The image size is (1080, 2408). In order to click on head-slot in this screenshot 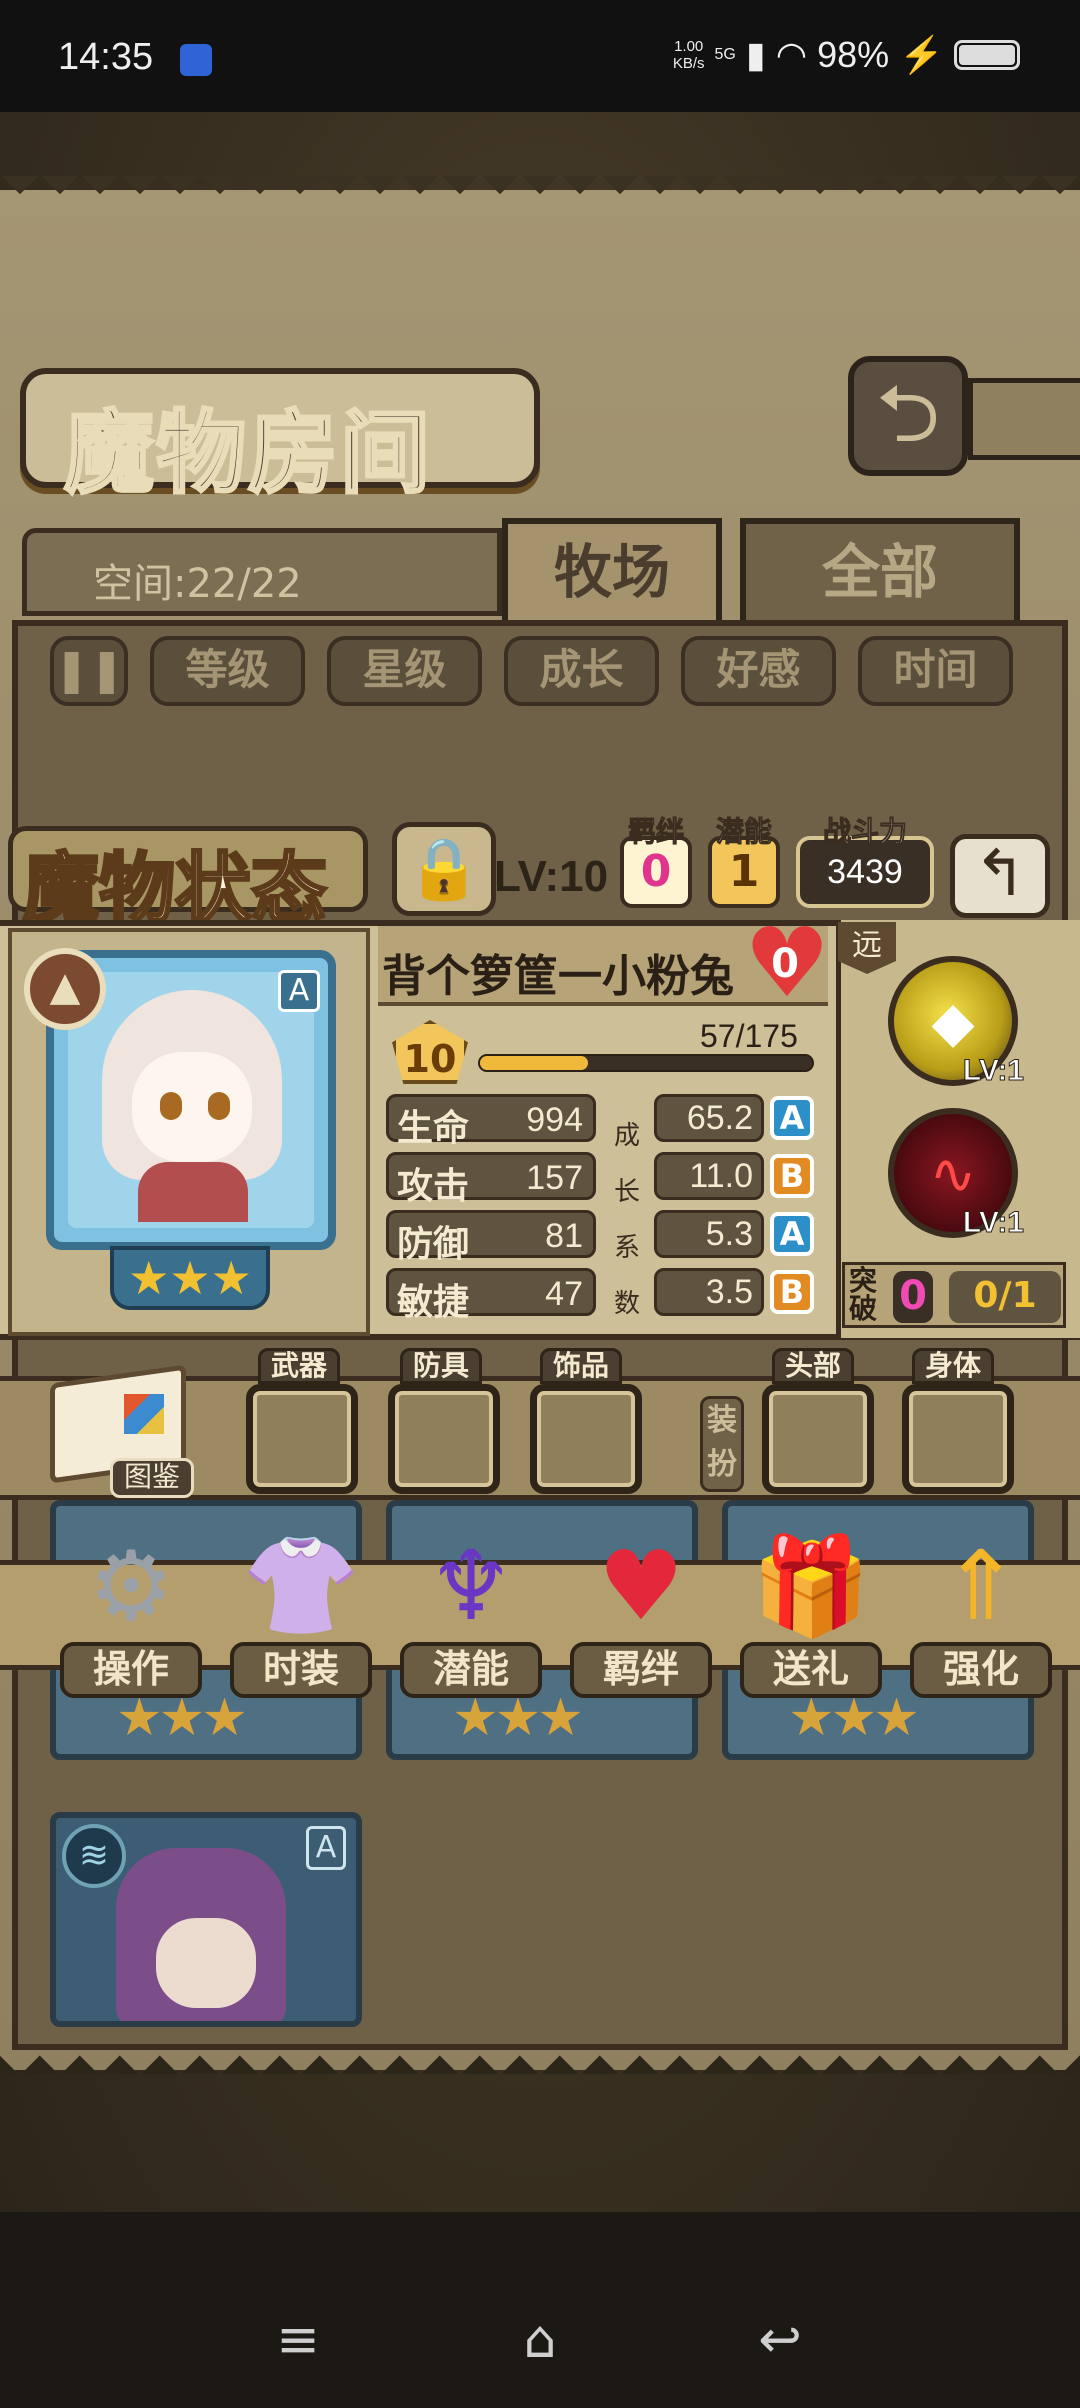, I will do `click(818, 1439)`.